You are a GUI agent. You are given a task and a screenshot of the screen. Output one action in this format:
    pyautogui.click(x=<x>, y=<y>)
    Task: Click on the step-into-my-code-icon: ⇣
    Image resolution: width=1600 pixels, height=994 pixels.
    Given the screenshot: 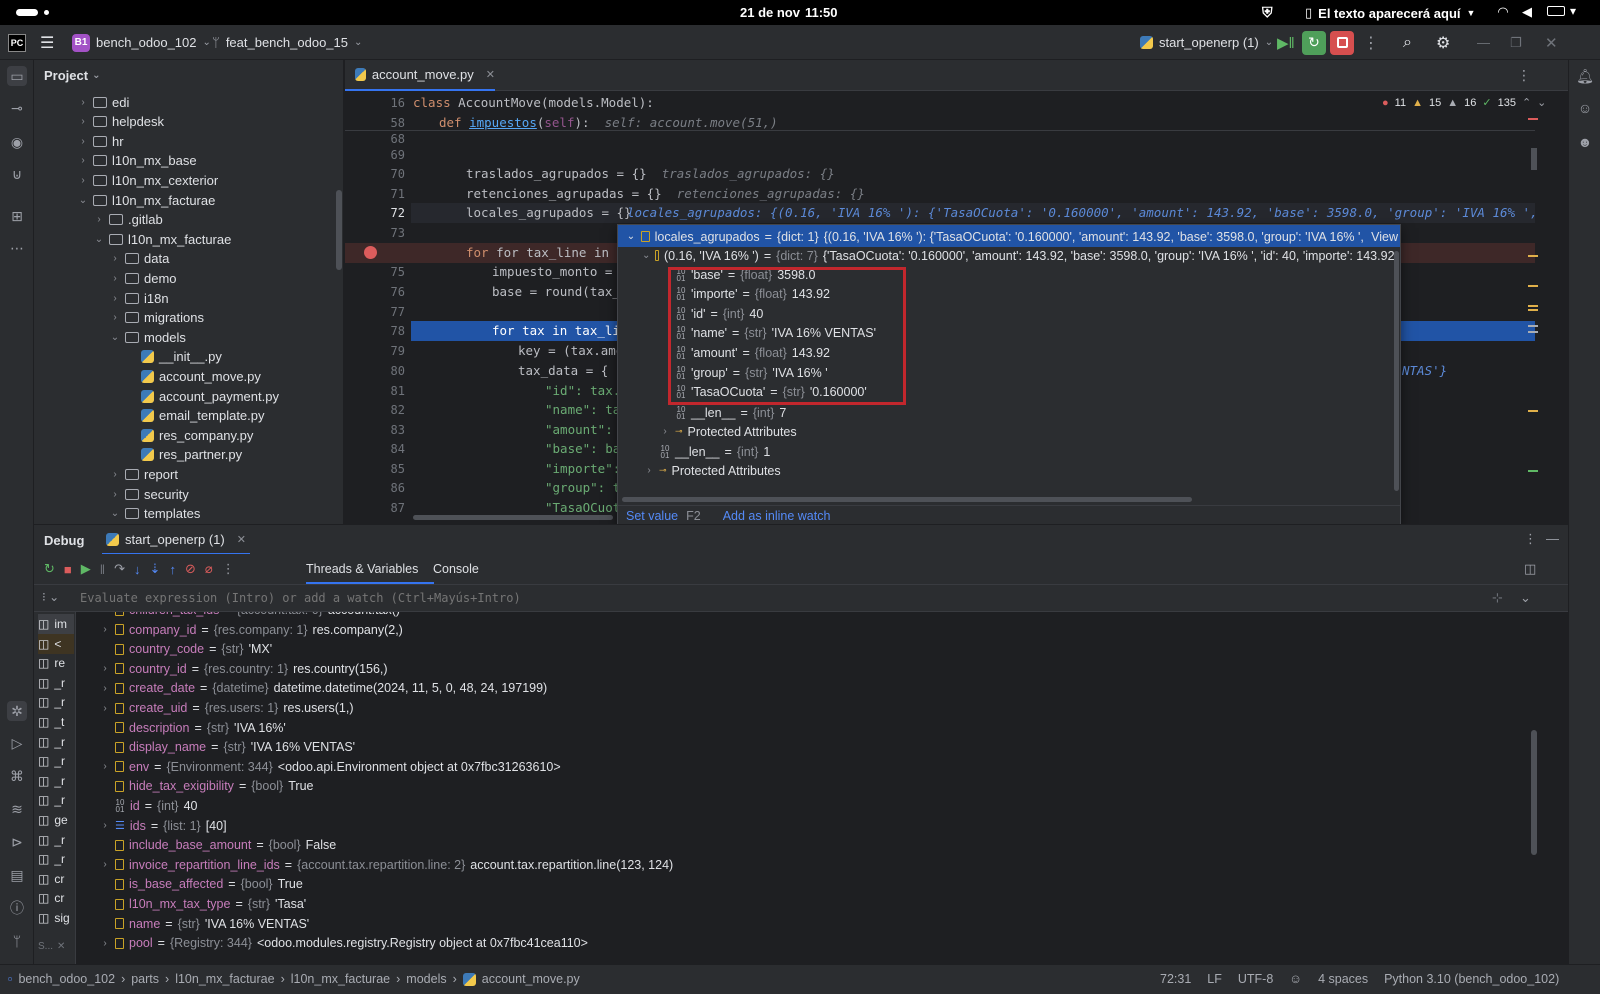 What is the action you would take?
    pyautogui.click(x=155, y=569)
    